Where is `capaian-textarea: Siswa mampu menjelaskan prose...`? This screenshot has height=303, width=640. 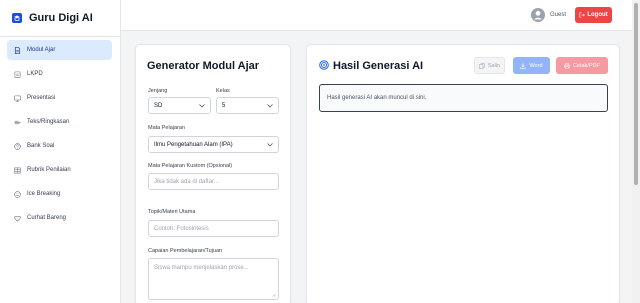 capaian-textarea: Siswa mampu menjelaskan prose... is located at coordinates (213, 279).